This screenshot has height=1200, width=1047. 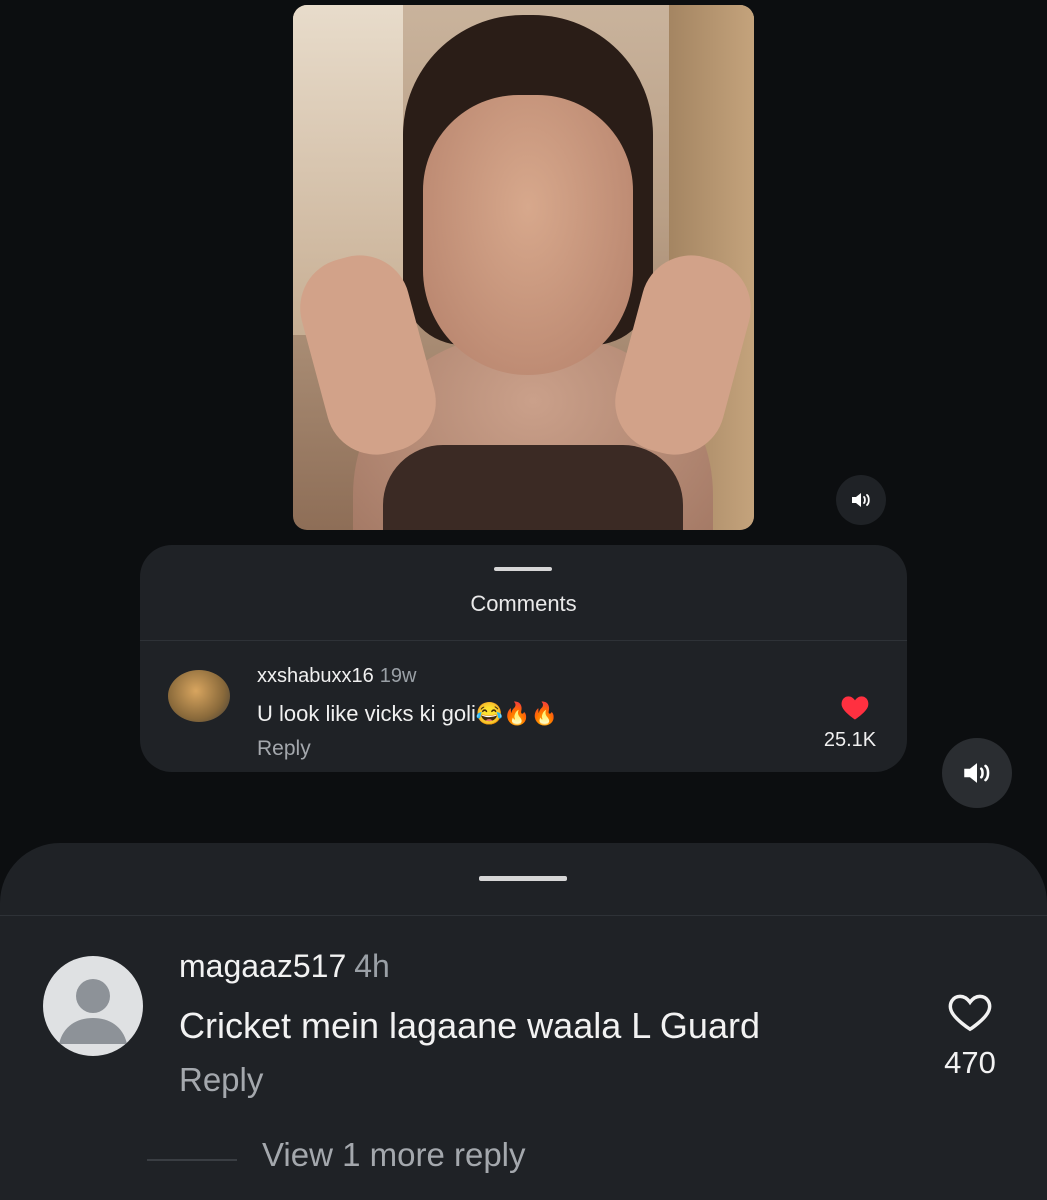 What do you see at coordinates (394, 1155) in the screenshot?
I see `view-more-replies-button: View 1 more reply` at bounding box center [394, 1155].